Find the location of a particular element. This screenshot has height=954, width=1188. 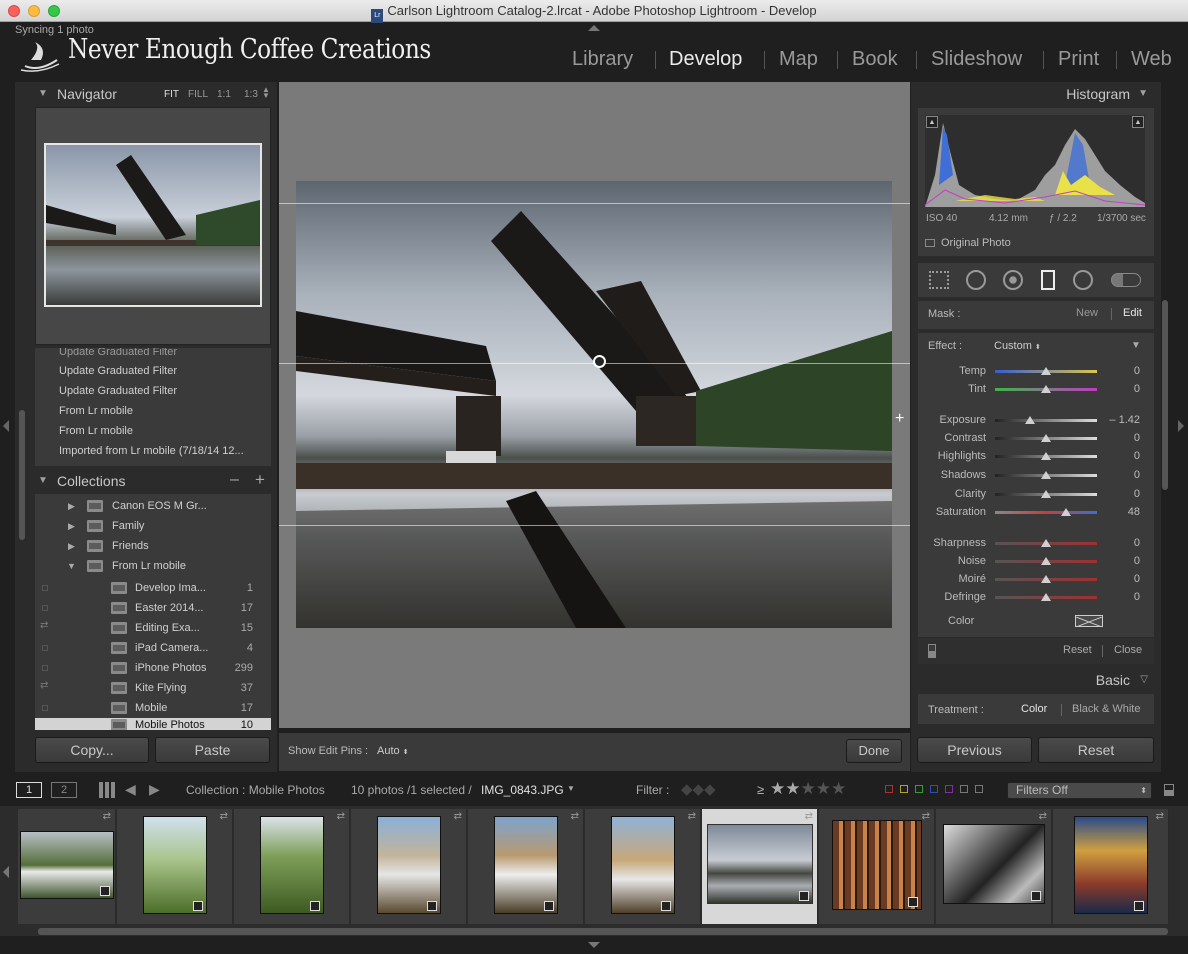

collection-row: iPad Camera... 4 is located at coordinates (153, 648).